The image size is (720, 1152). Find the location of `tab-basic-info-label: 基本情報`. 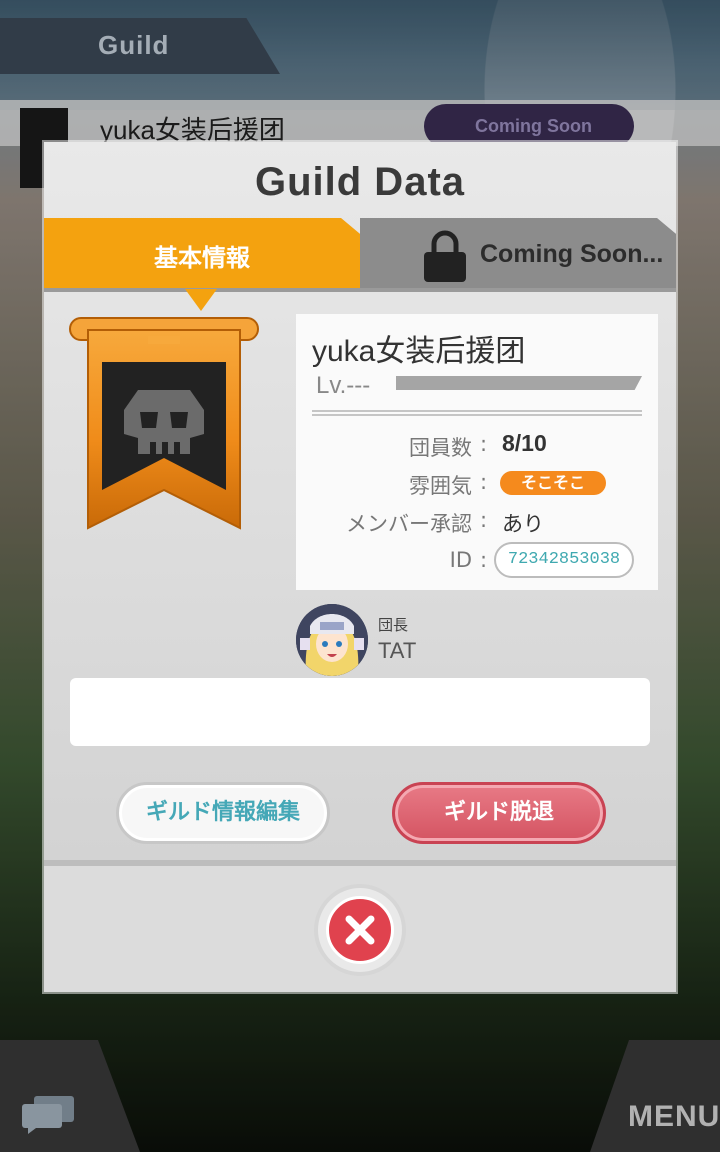

tab-basic-info-label: 基本情報 is located at coordinates (202, 258).